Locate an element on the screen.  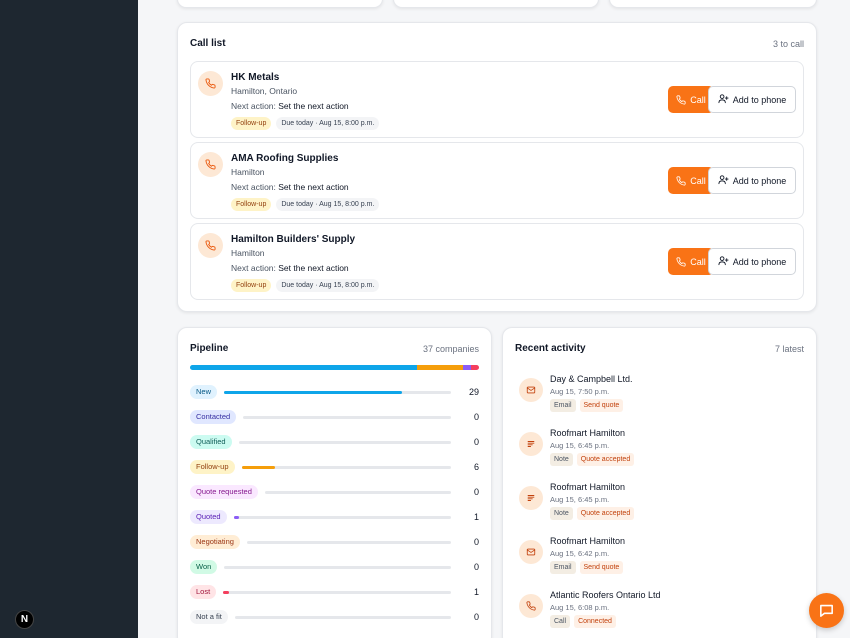
pipeline-row: New 29 is located at coordinates (334, 392).